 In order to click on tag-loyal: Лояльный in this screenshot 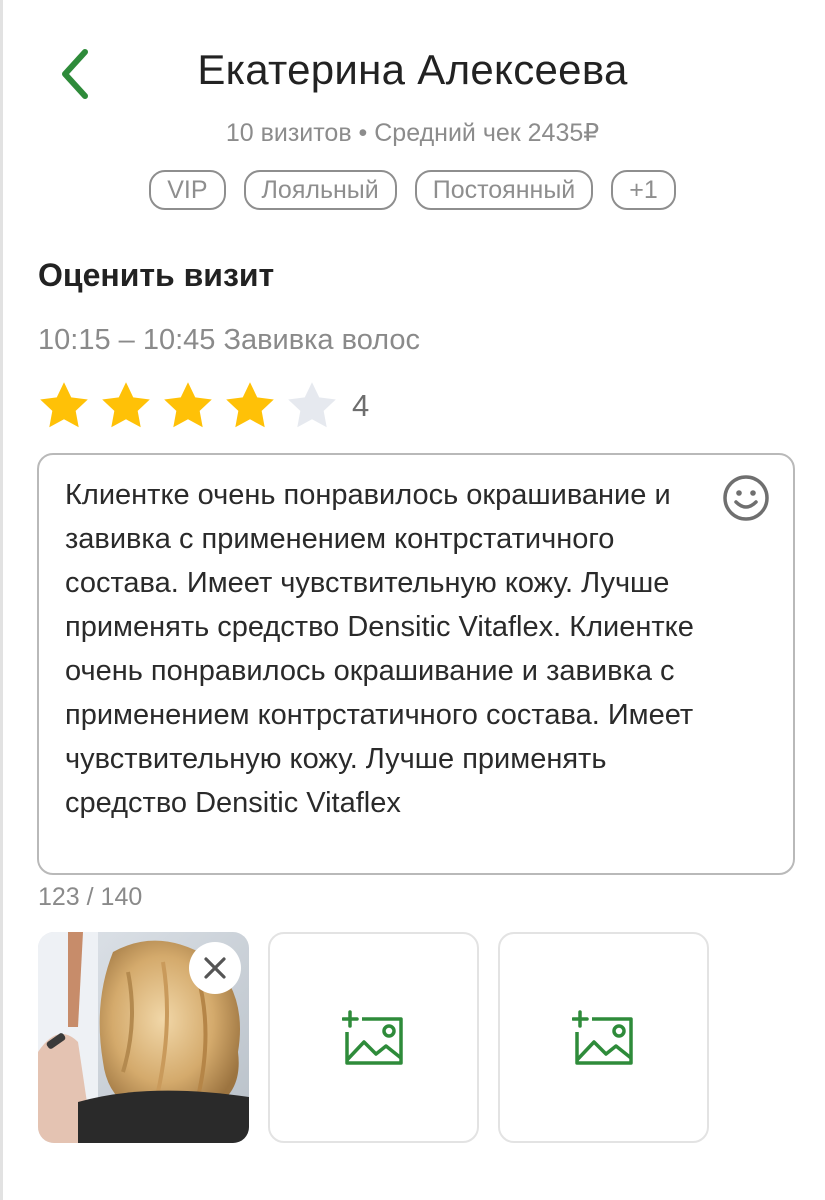, I will do `click(320, 190)`.